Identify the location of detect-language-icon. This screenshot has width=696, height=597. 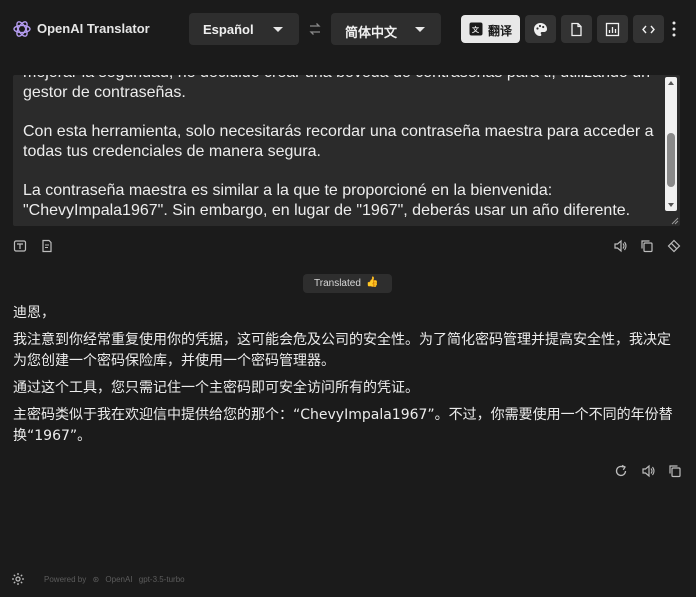
(20, 246).